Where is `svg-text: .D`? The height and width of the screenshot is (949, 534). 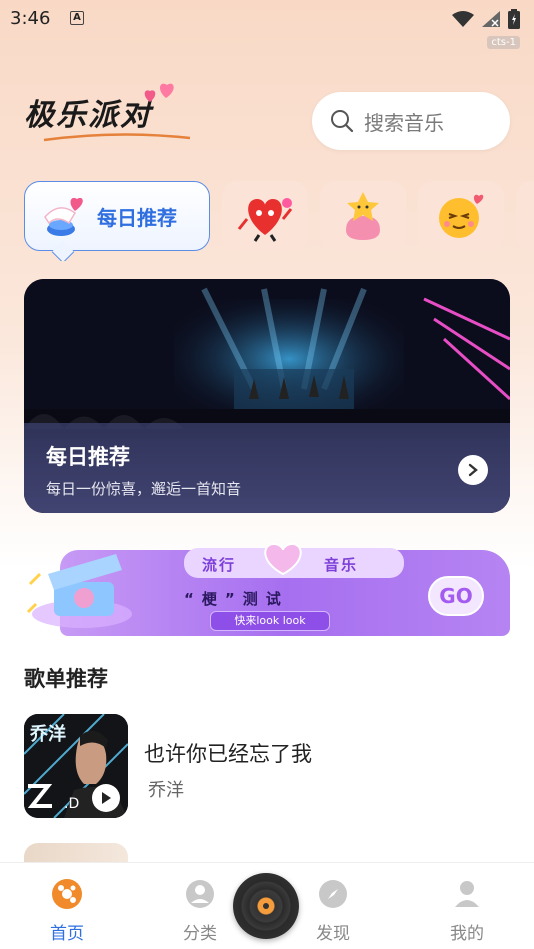
svg-text: .D is located at coordinates (71, 804).